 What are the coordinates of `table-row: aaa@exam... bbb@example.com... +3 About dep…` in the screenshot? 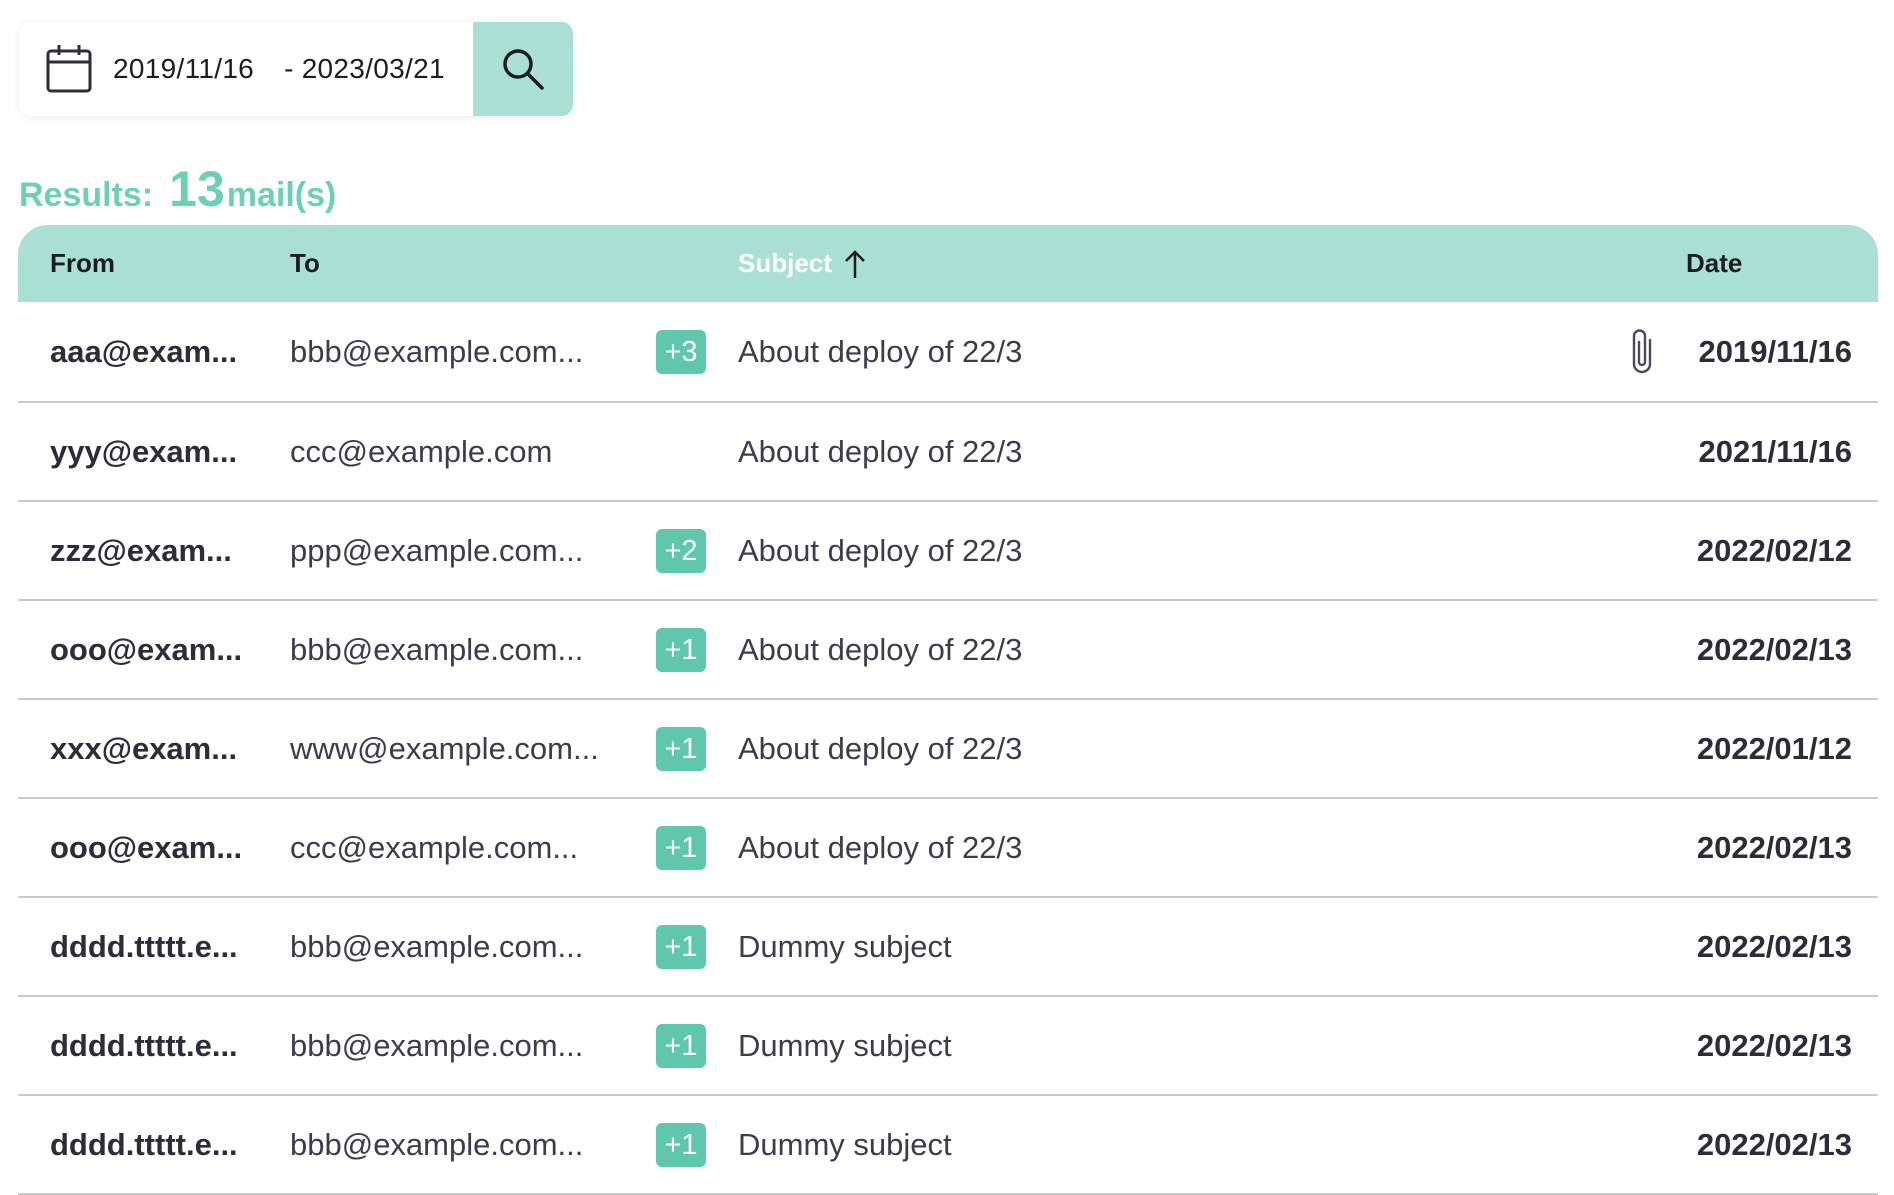 It's located at (948, 352).